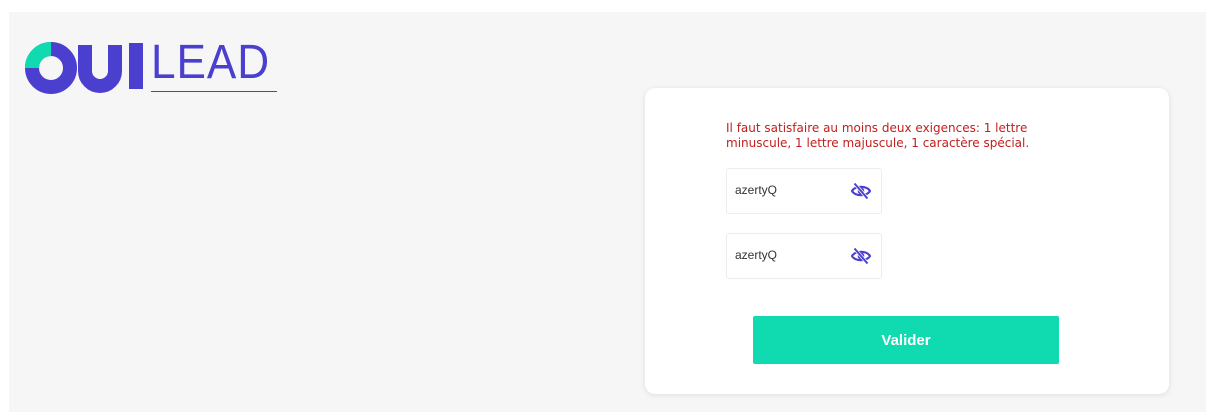 The image size is (1206, 412). What do you see at coordinates (214, 91) in the screenshot?
I see `logo-underline` at bounding box center [214, 91].